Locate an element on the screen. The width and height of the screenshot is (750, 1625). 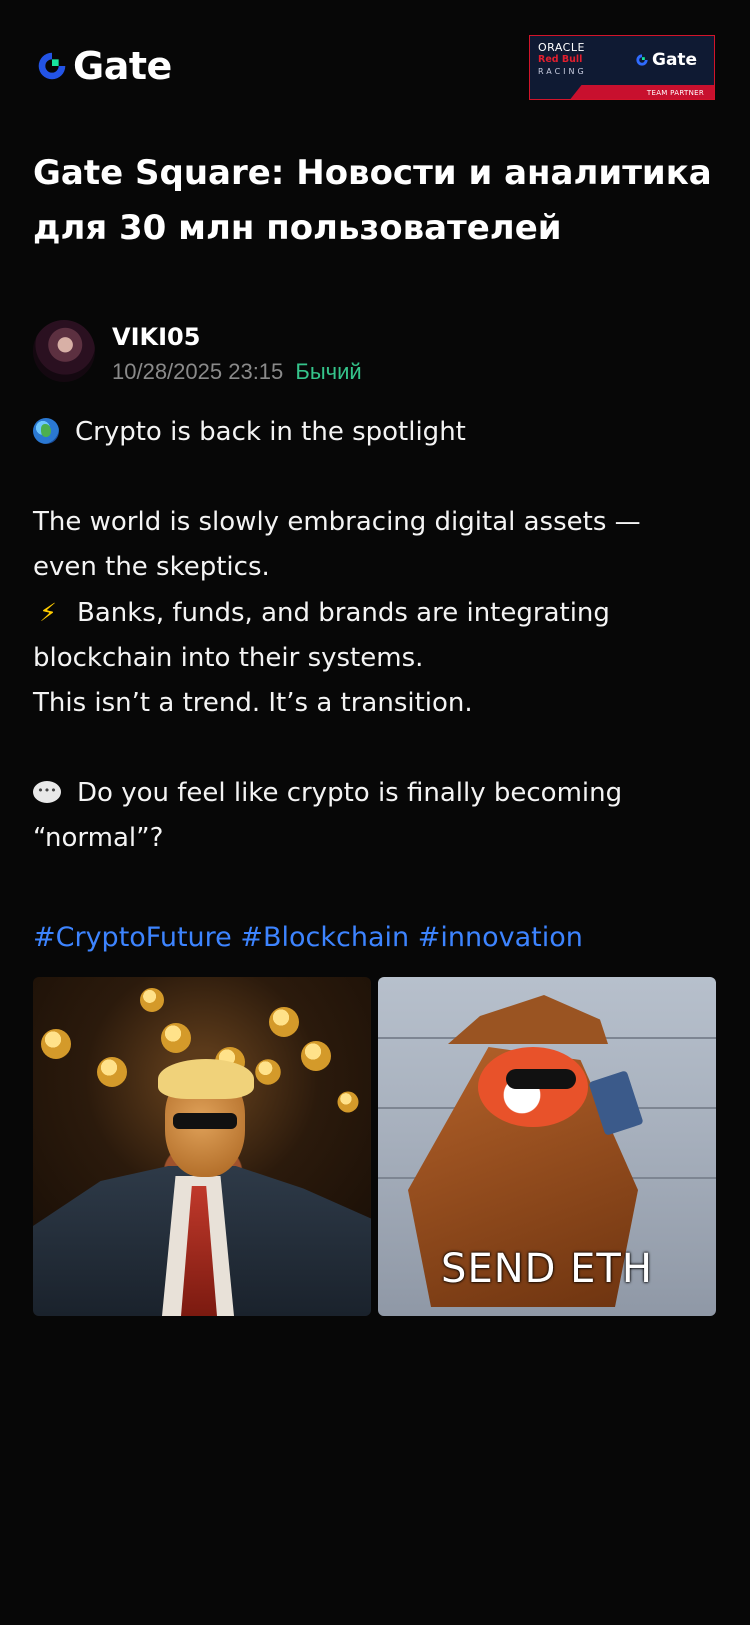
hashtag-link: #Blockchain is located at coordinates (324, 937).